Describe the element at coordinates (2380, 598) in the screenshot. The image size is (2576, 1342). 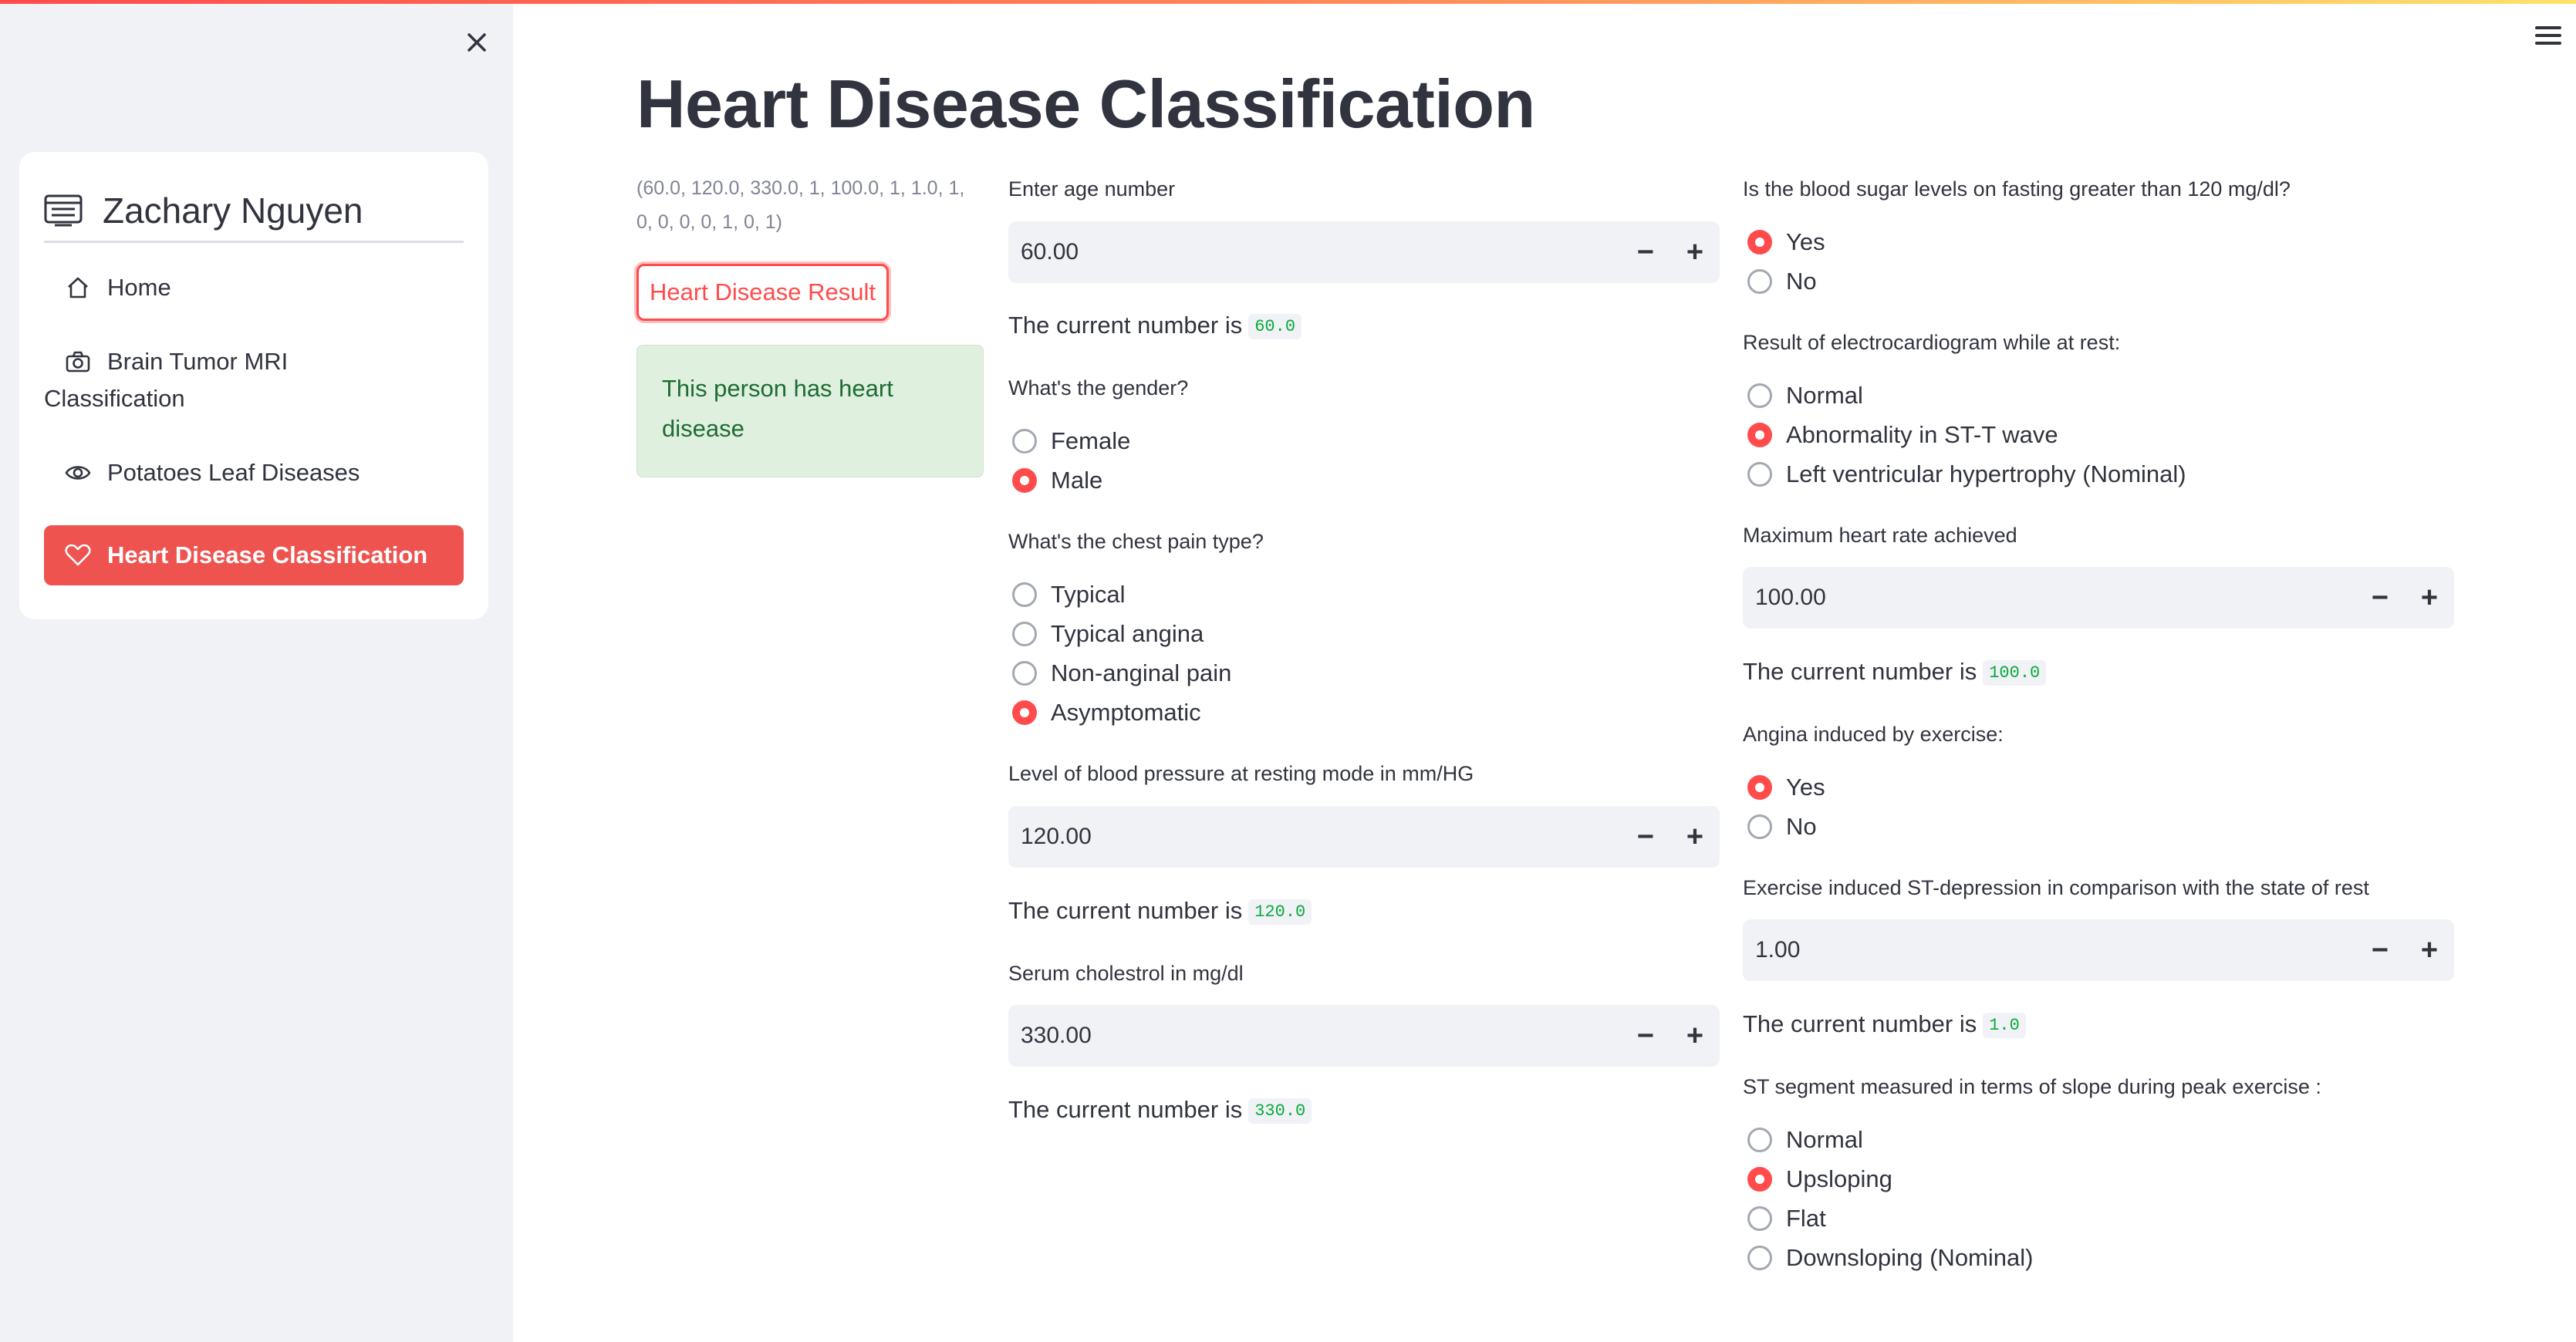
I see `max-heart-rate-decrement-button: −` at that location.